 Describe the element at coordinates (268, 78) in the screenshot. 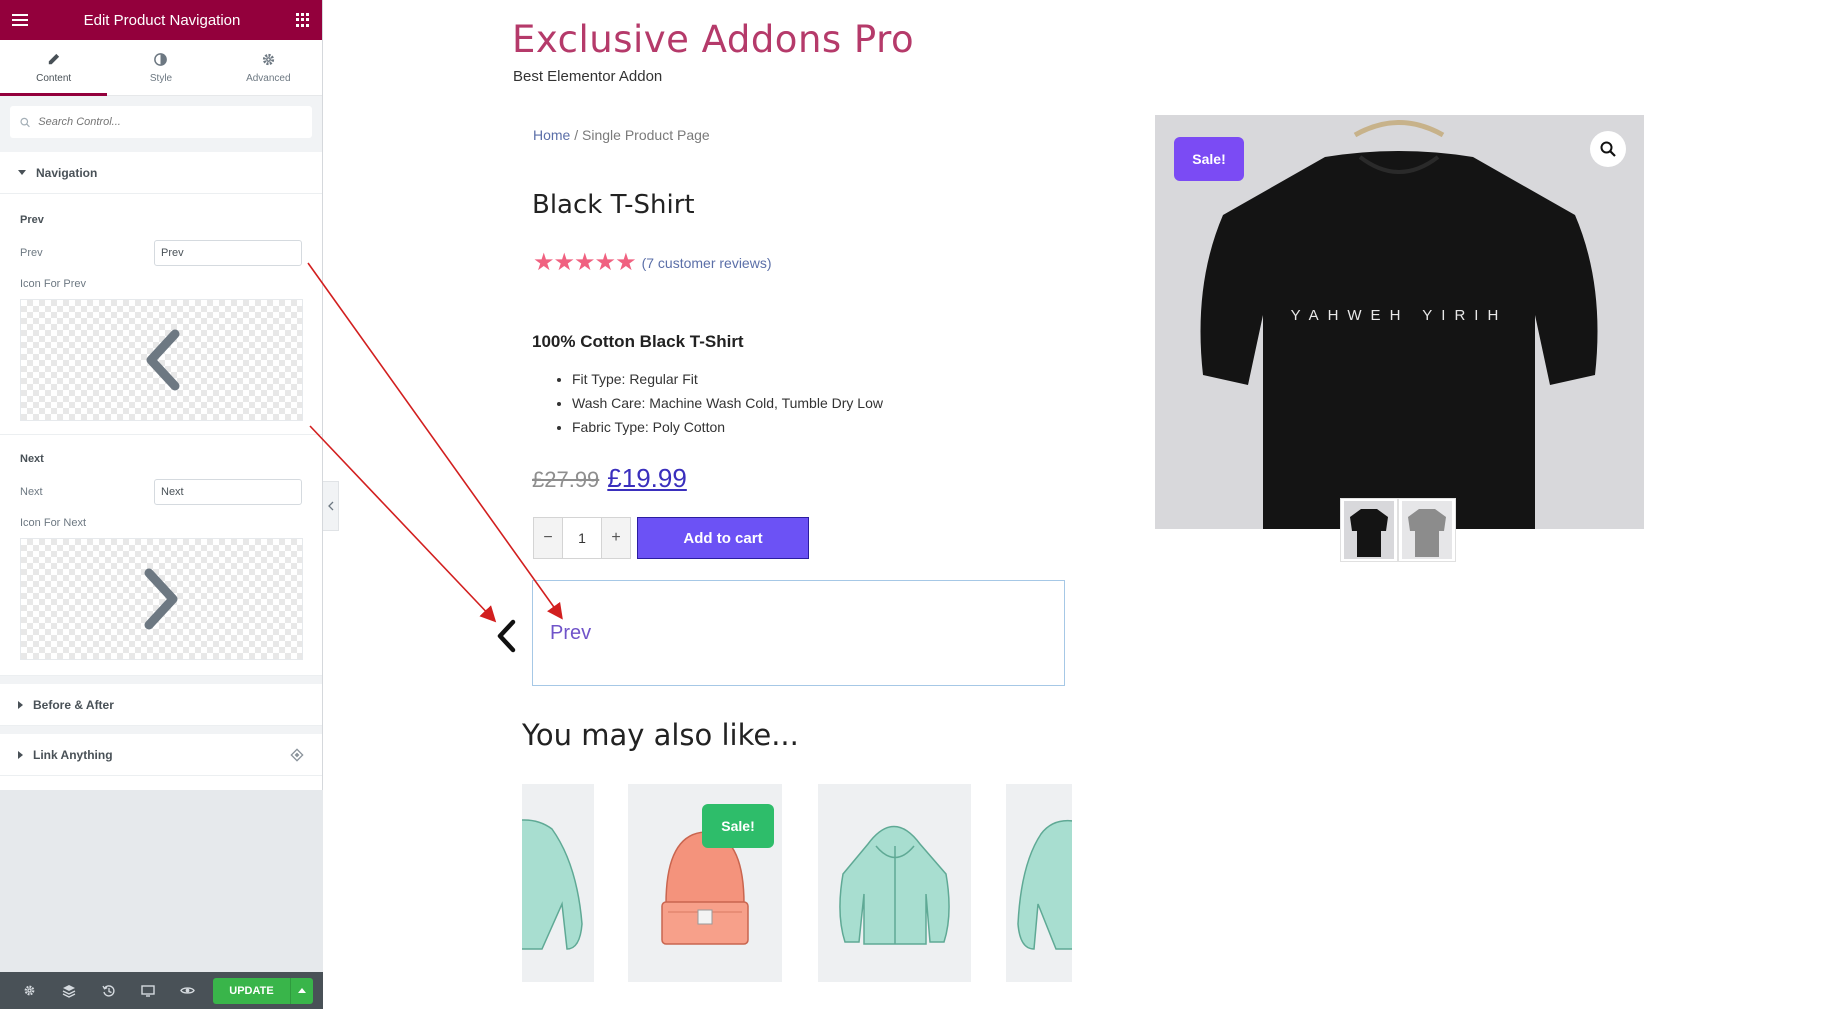

I see `tab-advanced-label: Advanced` at that location.